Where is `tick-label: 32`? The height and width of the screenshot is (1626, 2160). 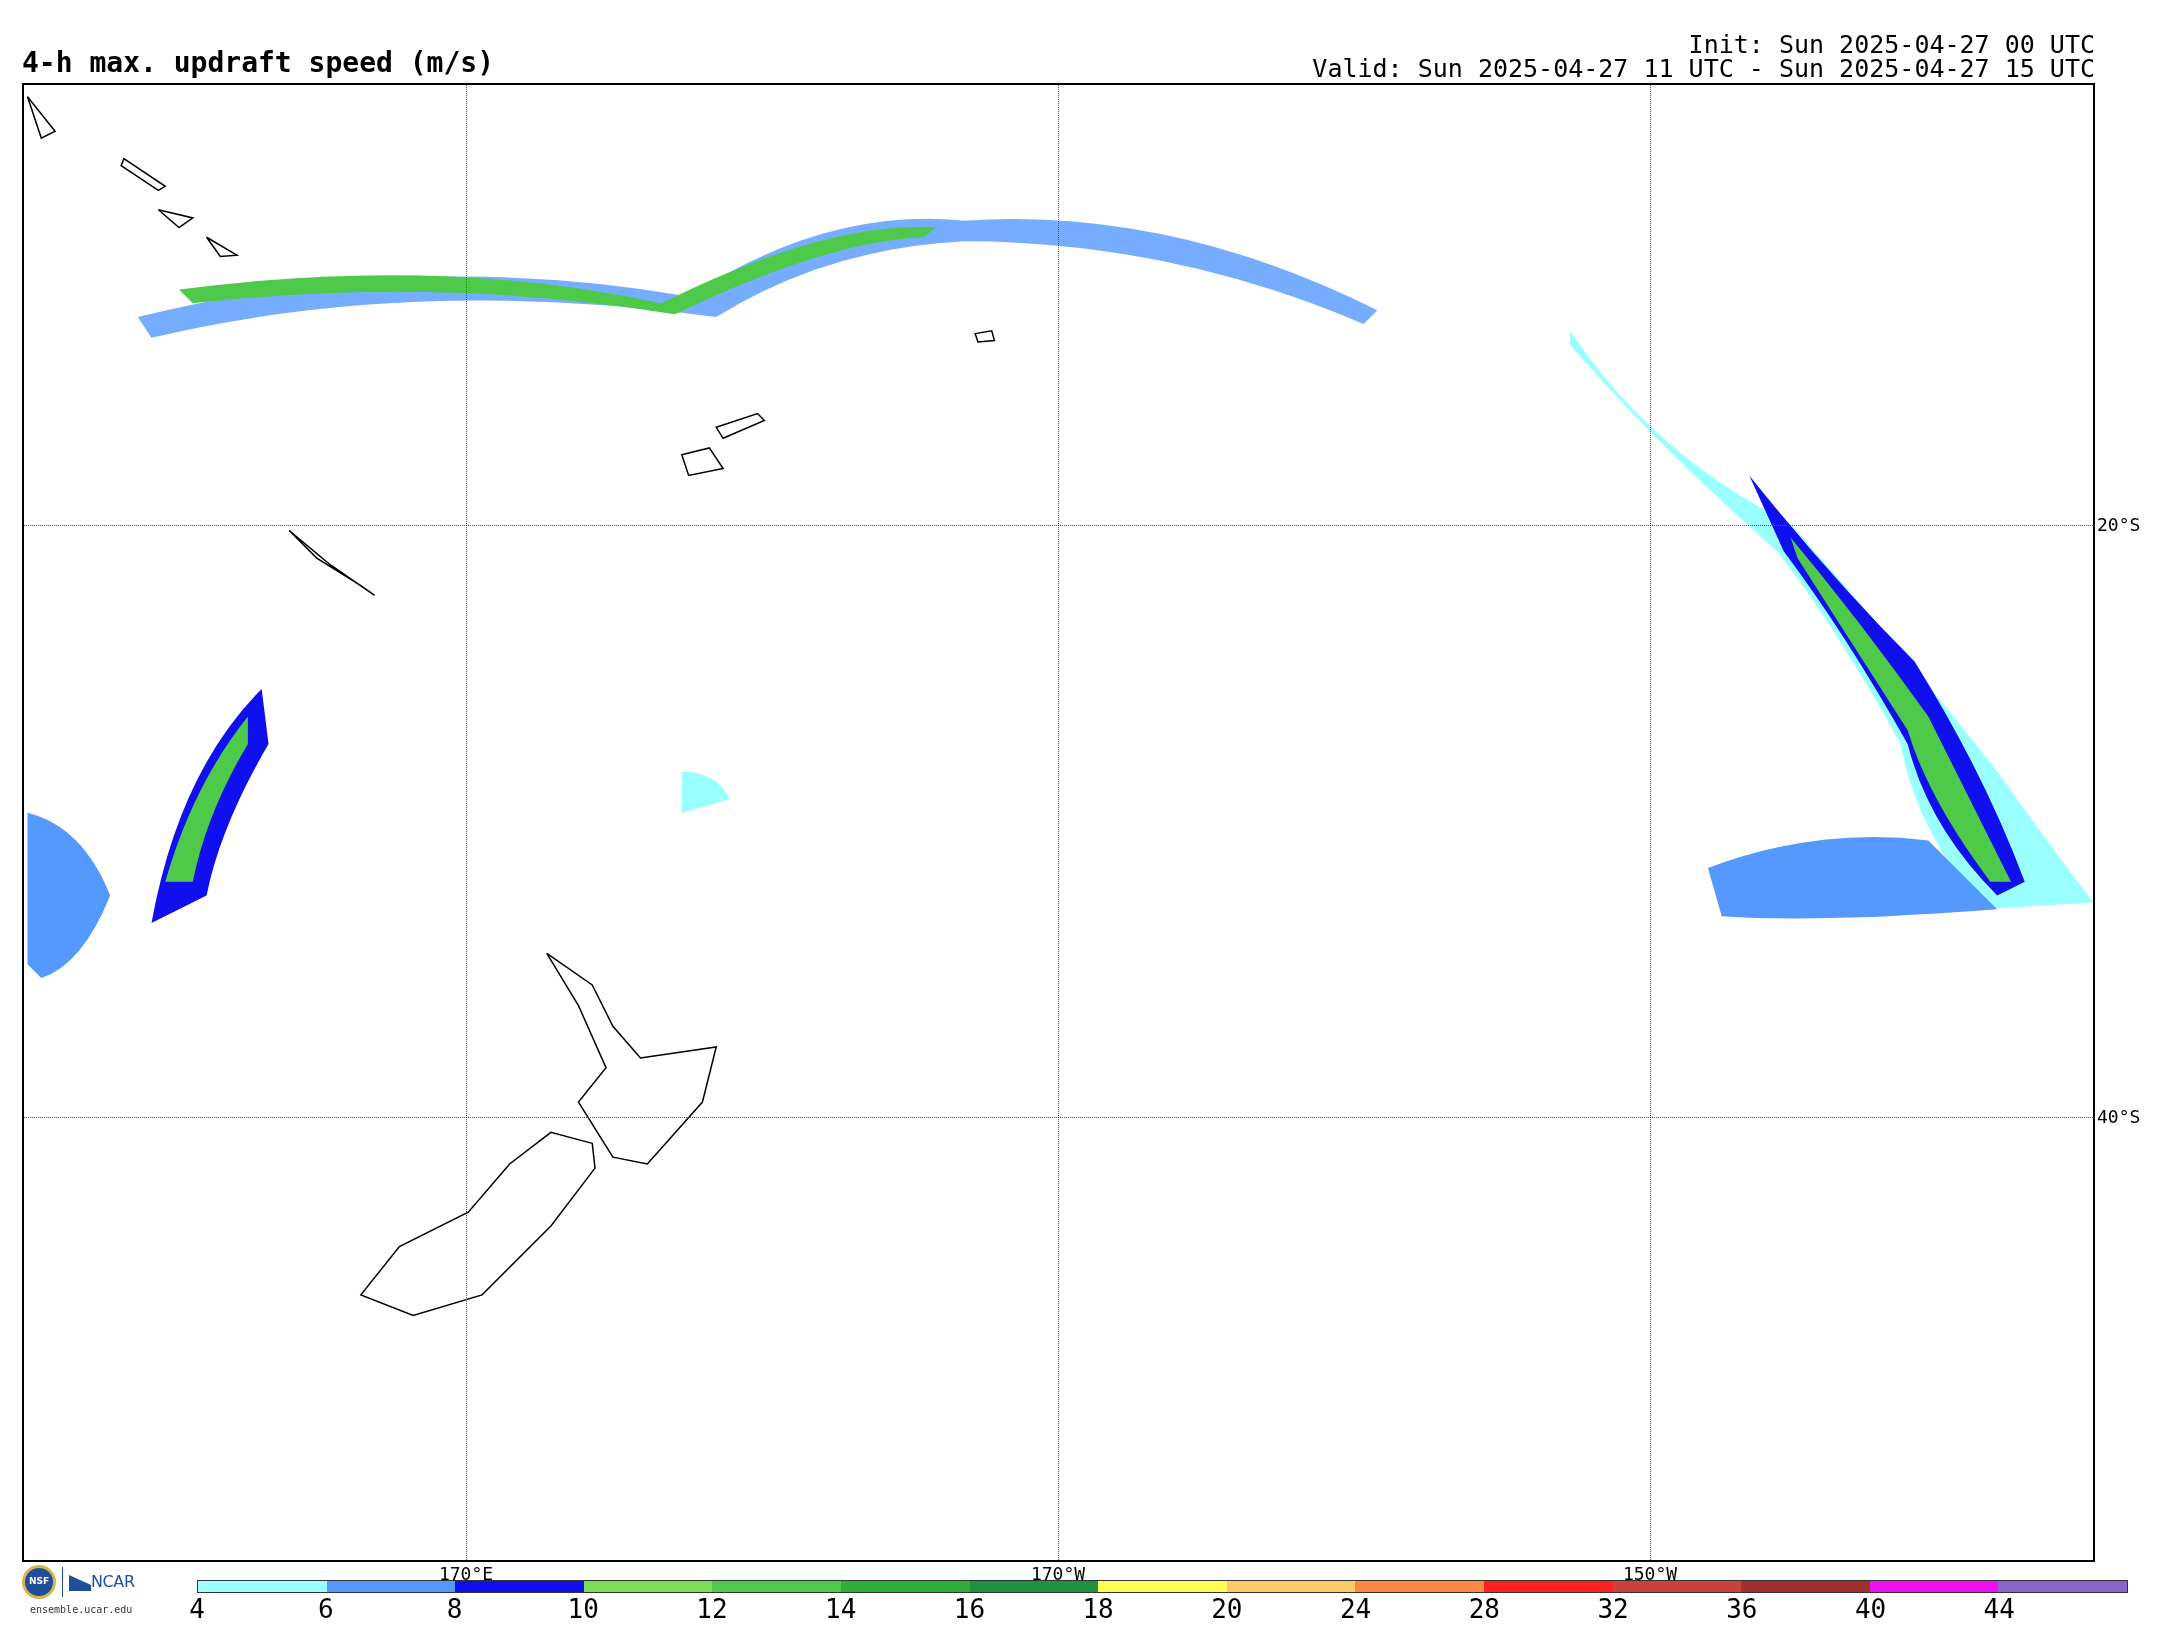 tick-label: 32 is located at coordinates (1613, 1609).